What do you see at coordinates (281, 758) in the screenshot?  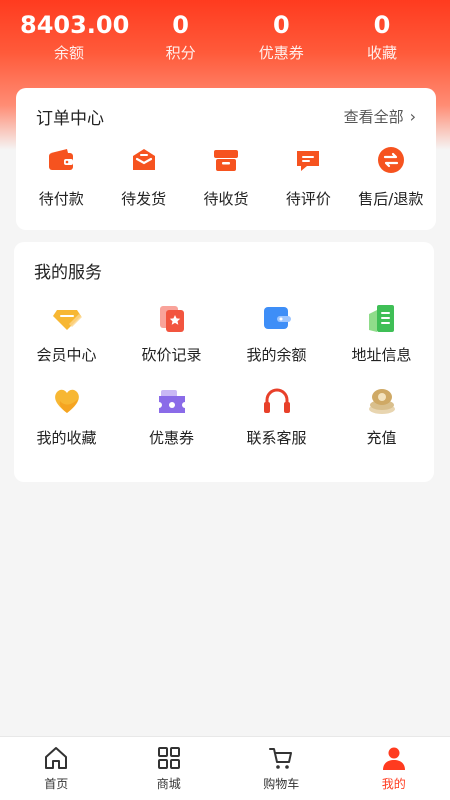 I see `cart-icon` at bounding box center [281, 758].